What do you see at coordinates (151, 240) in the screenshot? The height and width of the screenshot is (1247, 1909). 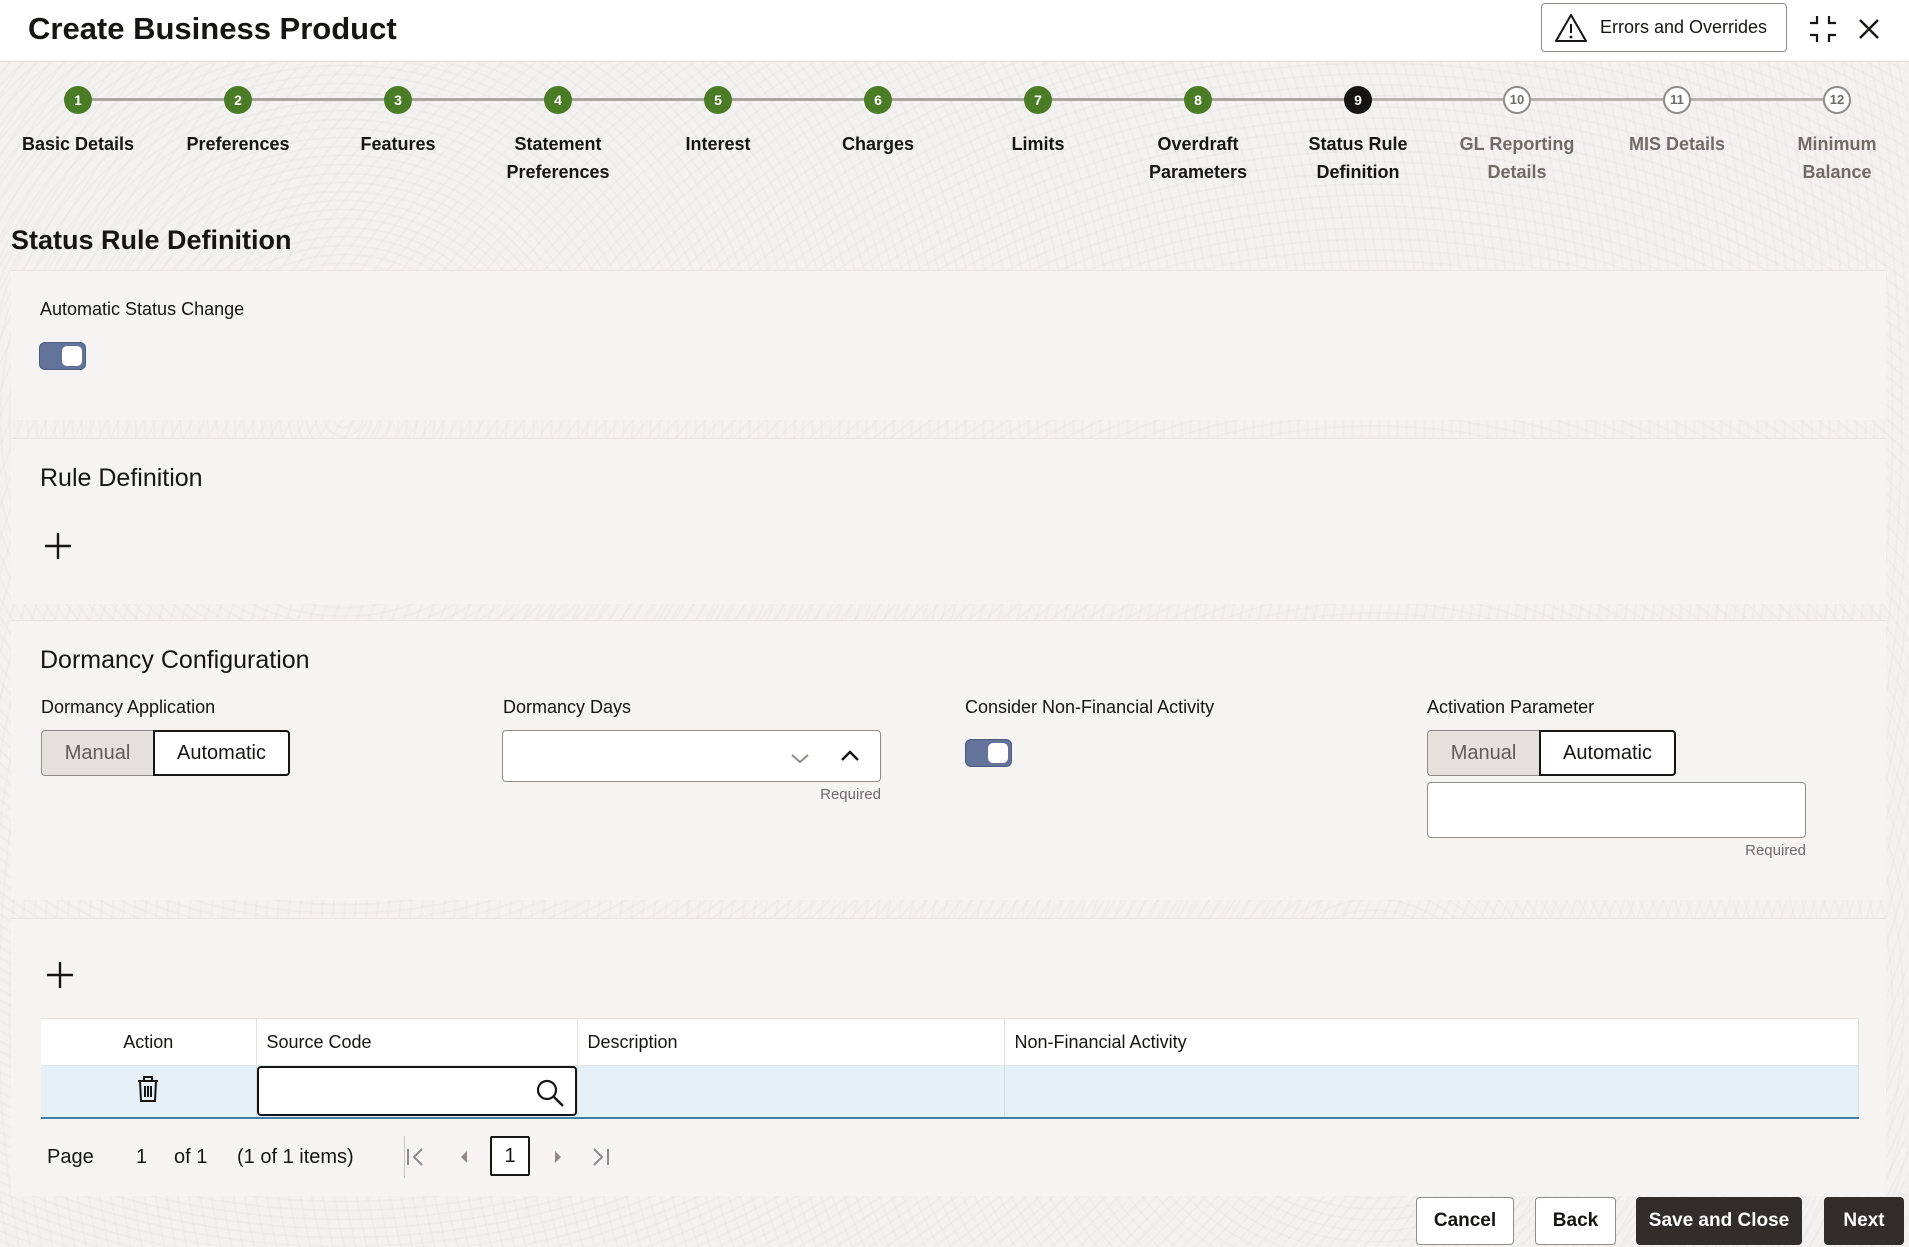 I see `page-title: Status Rule Definition` at bounding box center [151, 240].